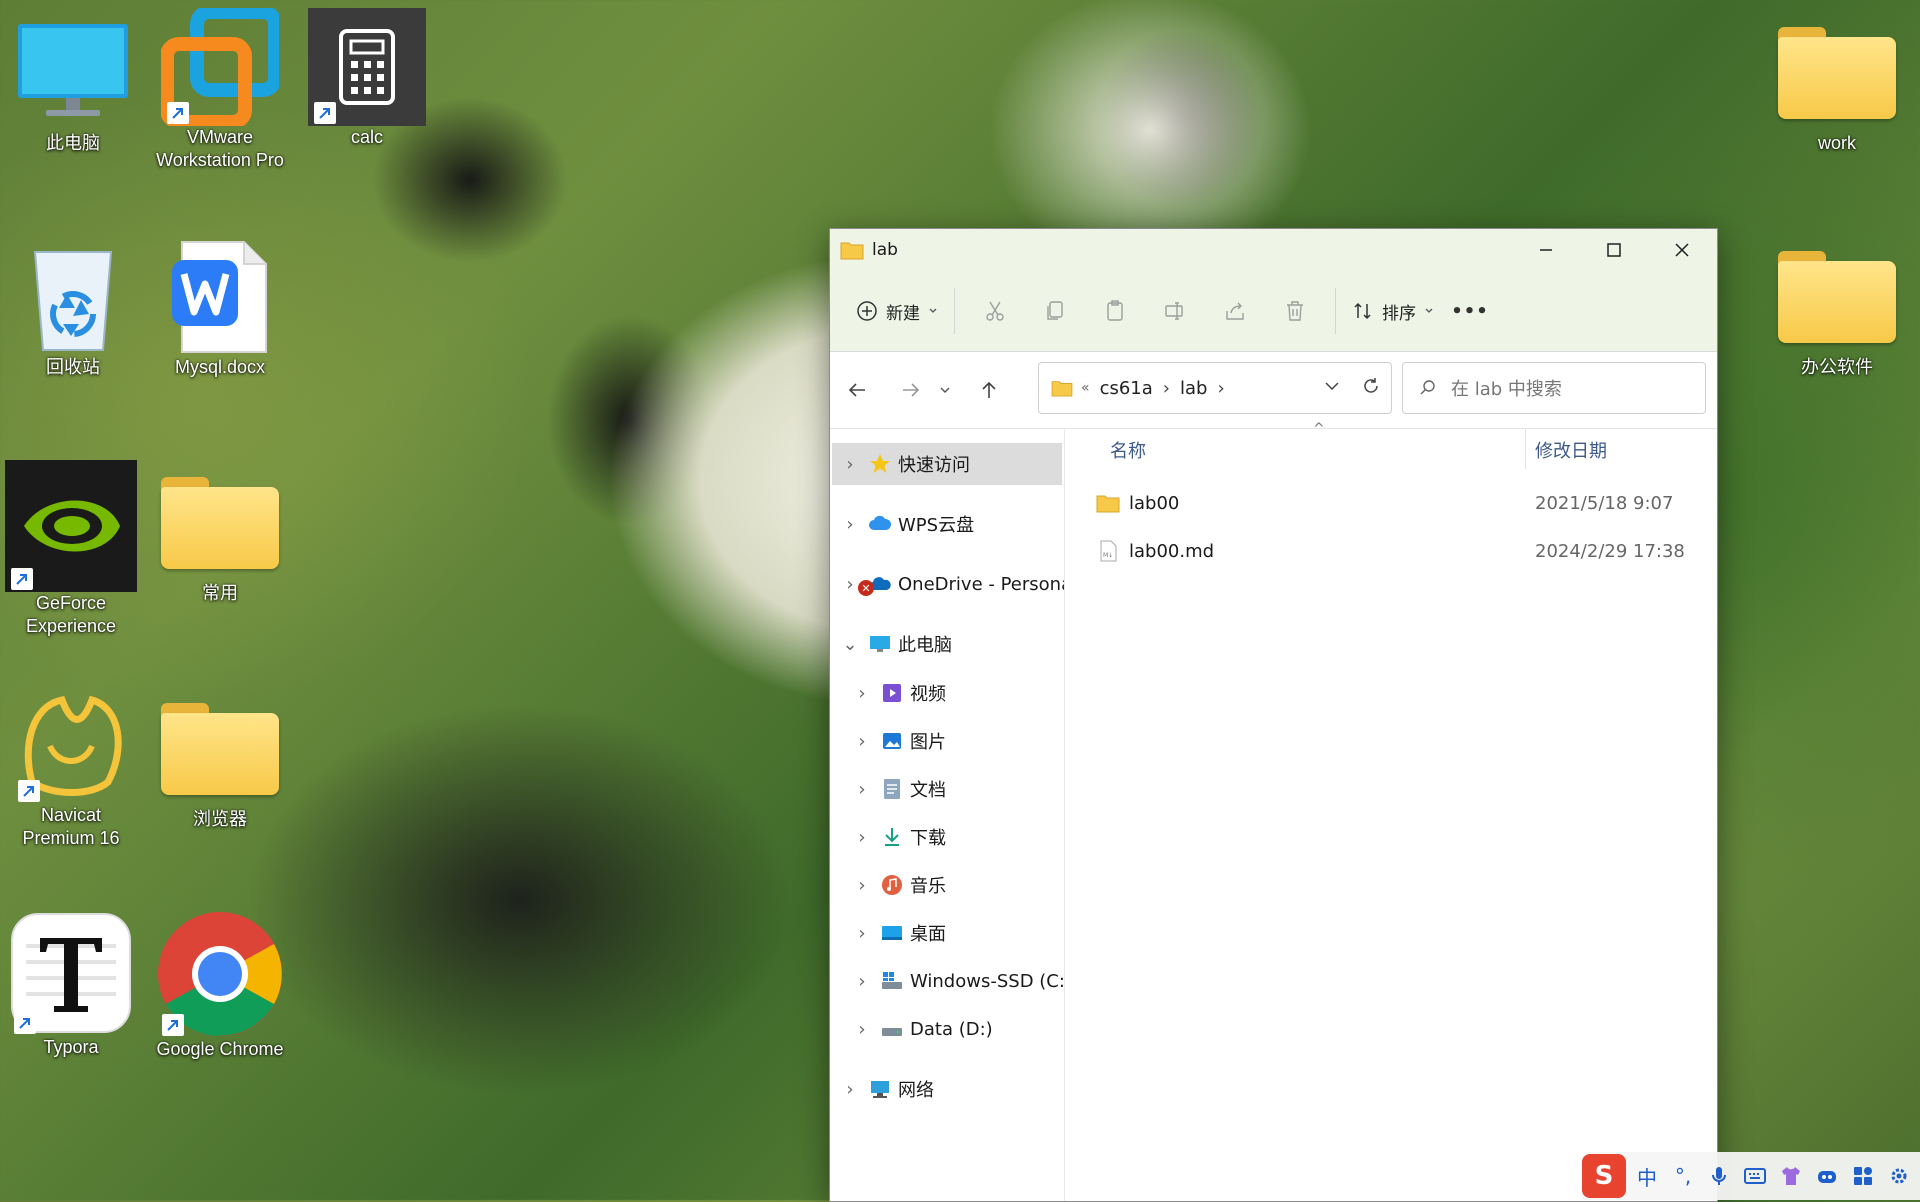 This screenshot has width=1920, height=1202. What do you see at coordinates (954, 311) in the screenshot?
I see `toolbar-separator` at bounding box center [954, 311].